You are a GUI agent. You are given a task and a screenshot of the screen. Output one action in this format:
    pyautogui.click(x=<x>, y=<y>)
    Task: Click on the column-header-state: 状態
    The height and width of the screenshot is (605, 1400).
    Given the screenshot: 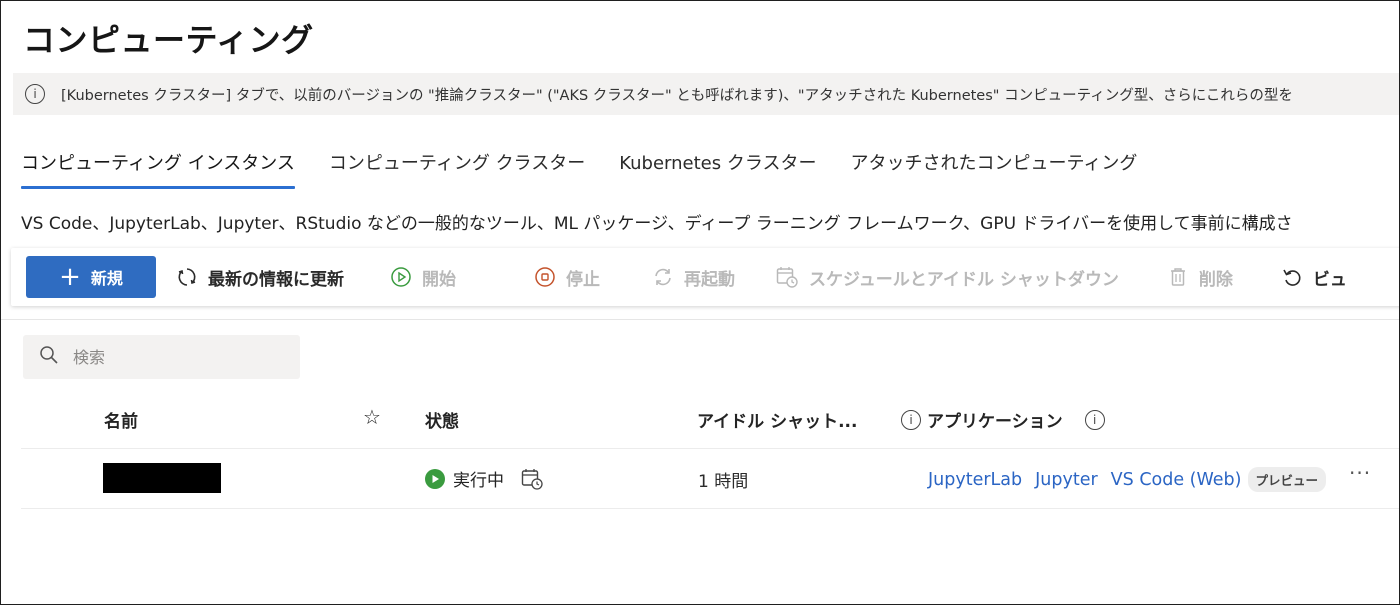 What is the action you would take?
    pyautogui.click(x=442, y=419)
    